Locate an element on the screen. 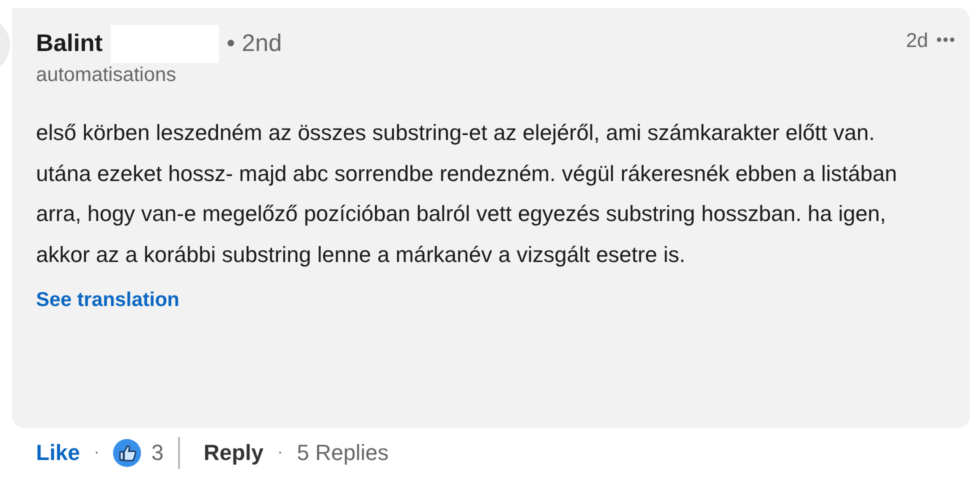 The height and width of the screenshot is (484, 980). replies-link: 5 Replies is located at coordinates (342, 453).